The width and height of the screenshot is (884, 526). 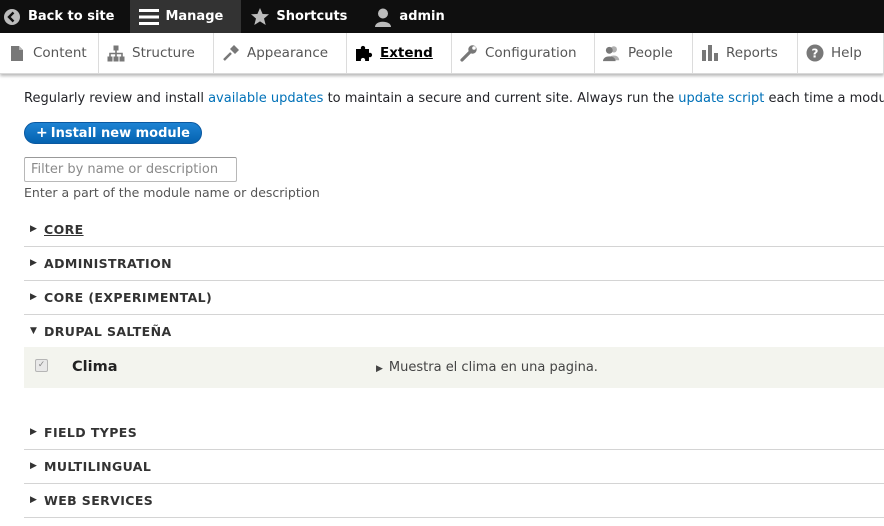 I want to click on tray-item-extend: Extend, so click(x=399, y=53).